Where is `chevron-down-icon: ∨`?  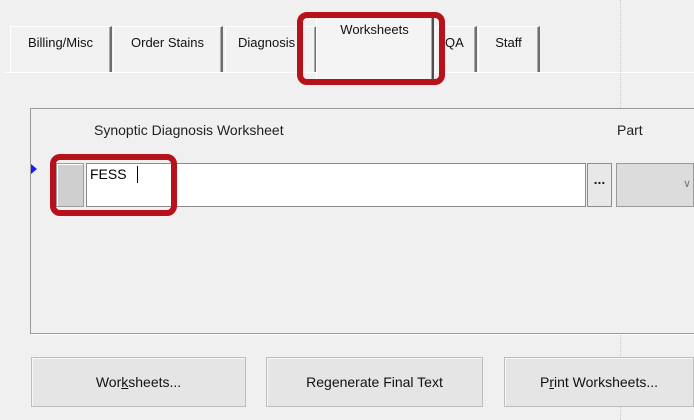
chevron-down-icon: ∨ is located at coordinates (686, 184).